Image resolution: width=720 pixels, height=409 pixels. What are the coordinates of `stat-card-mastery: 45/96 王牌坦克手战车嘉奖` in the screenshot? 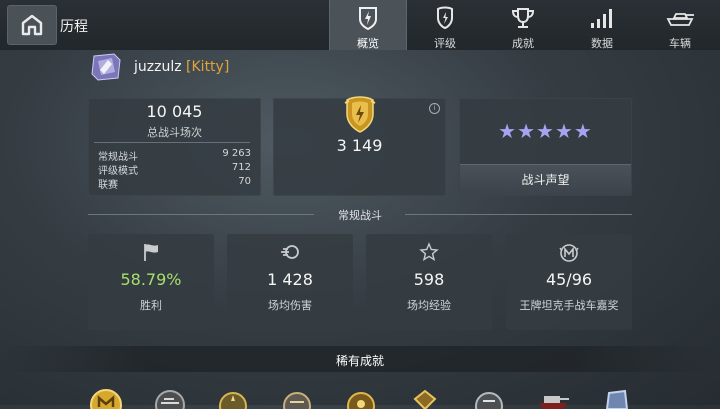 It's located at (569, 282).